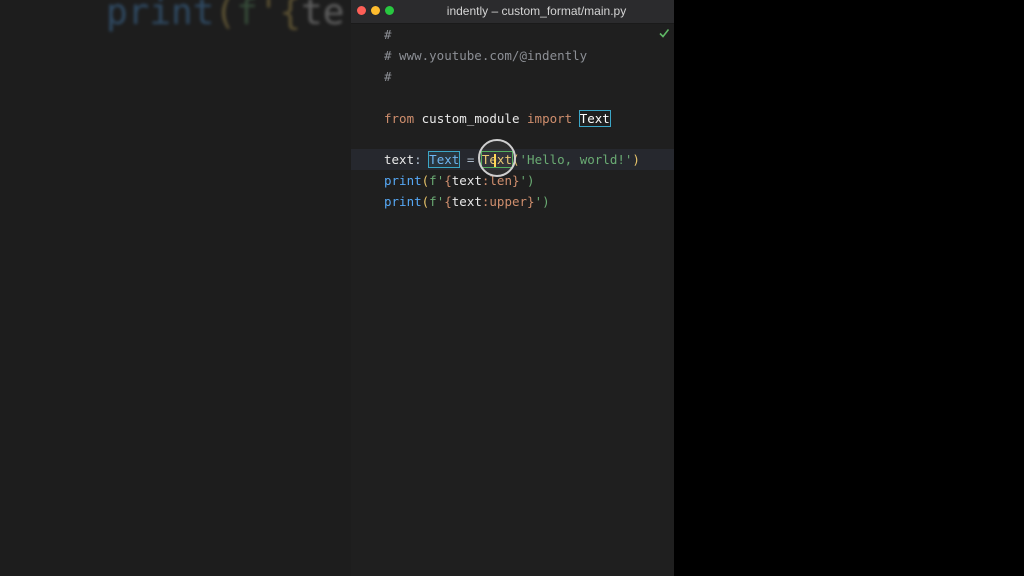 This screenshot has height=576, width=1024. What do you see at coordinates (361, 10) in the screenshot?
I see `close-window-button` at bounding box center [361, 10].